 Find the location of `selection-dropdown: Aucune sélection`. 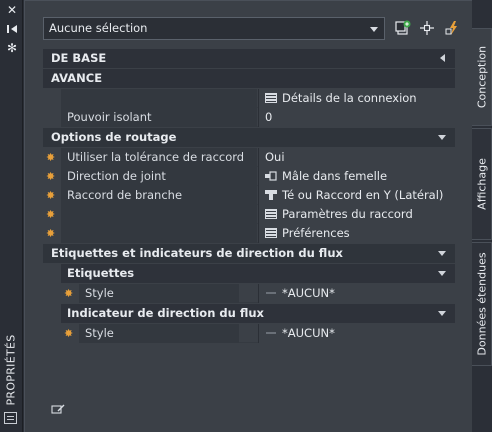

selection-dropdown: Aucune sélection is located at coordinates (214, 28).